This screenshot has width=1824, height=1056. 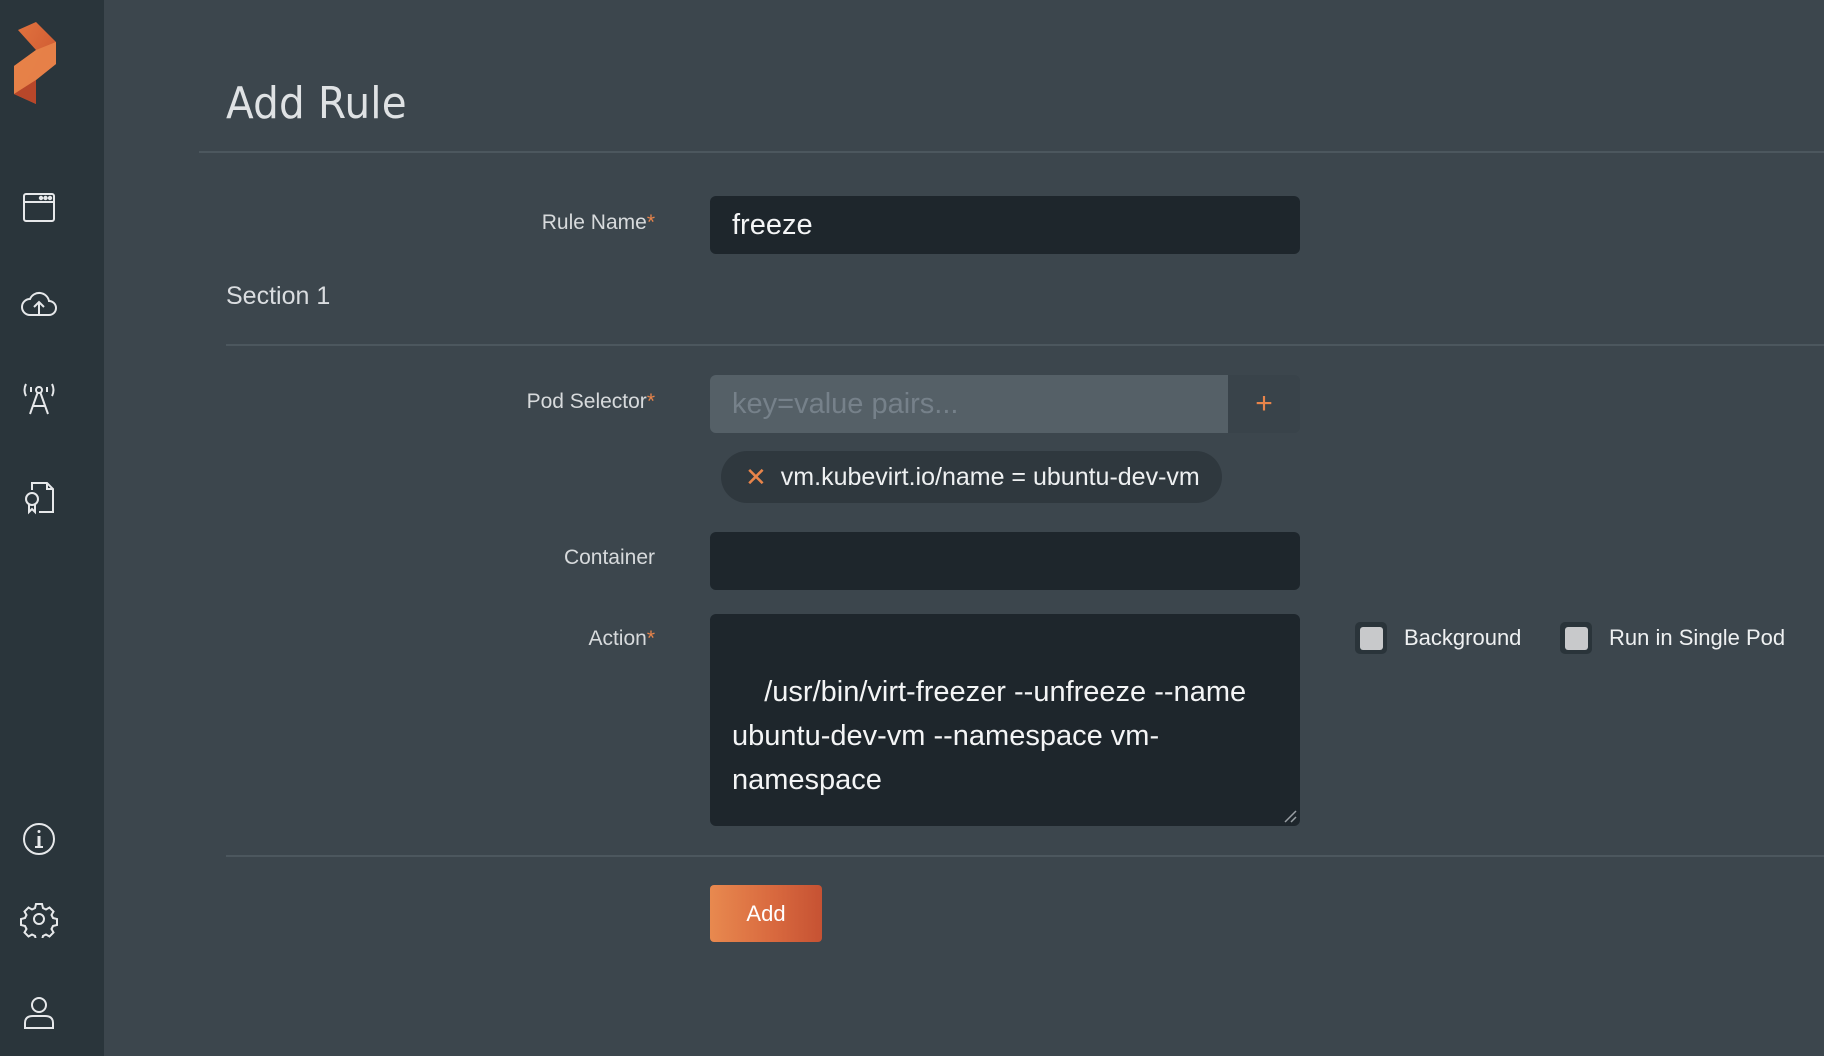 I want to click on action-label: Action*, so click(x=621, y=639).